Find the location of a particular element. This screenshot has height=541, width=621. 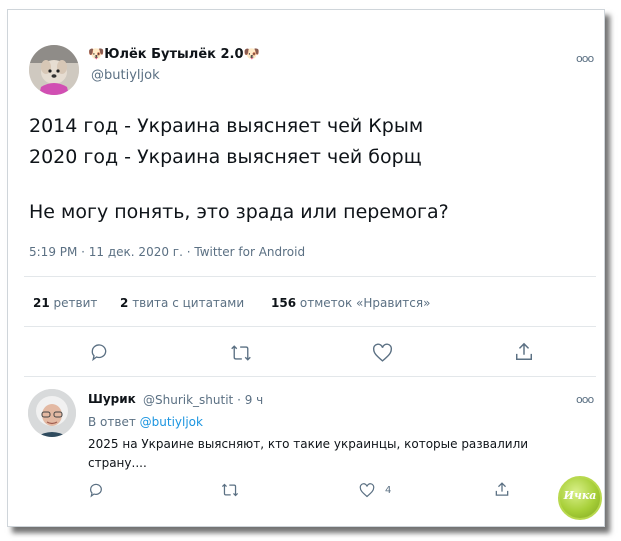

reply-share-icon is located at coordinates (502, 489).